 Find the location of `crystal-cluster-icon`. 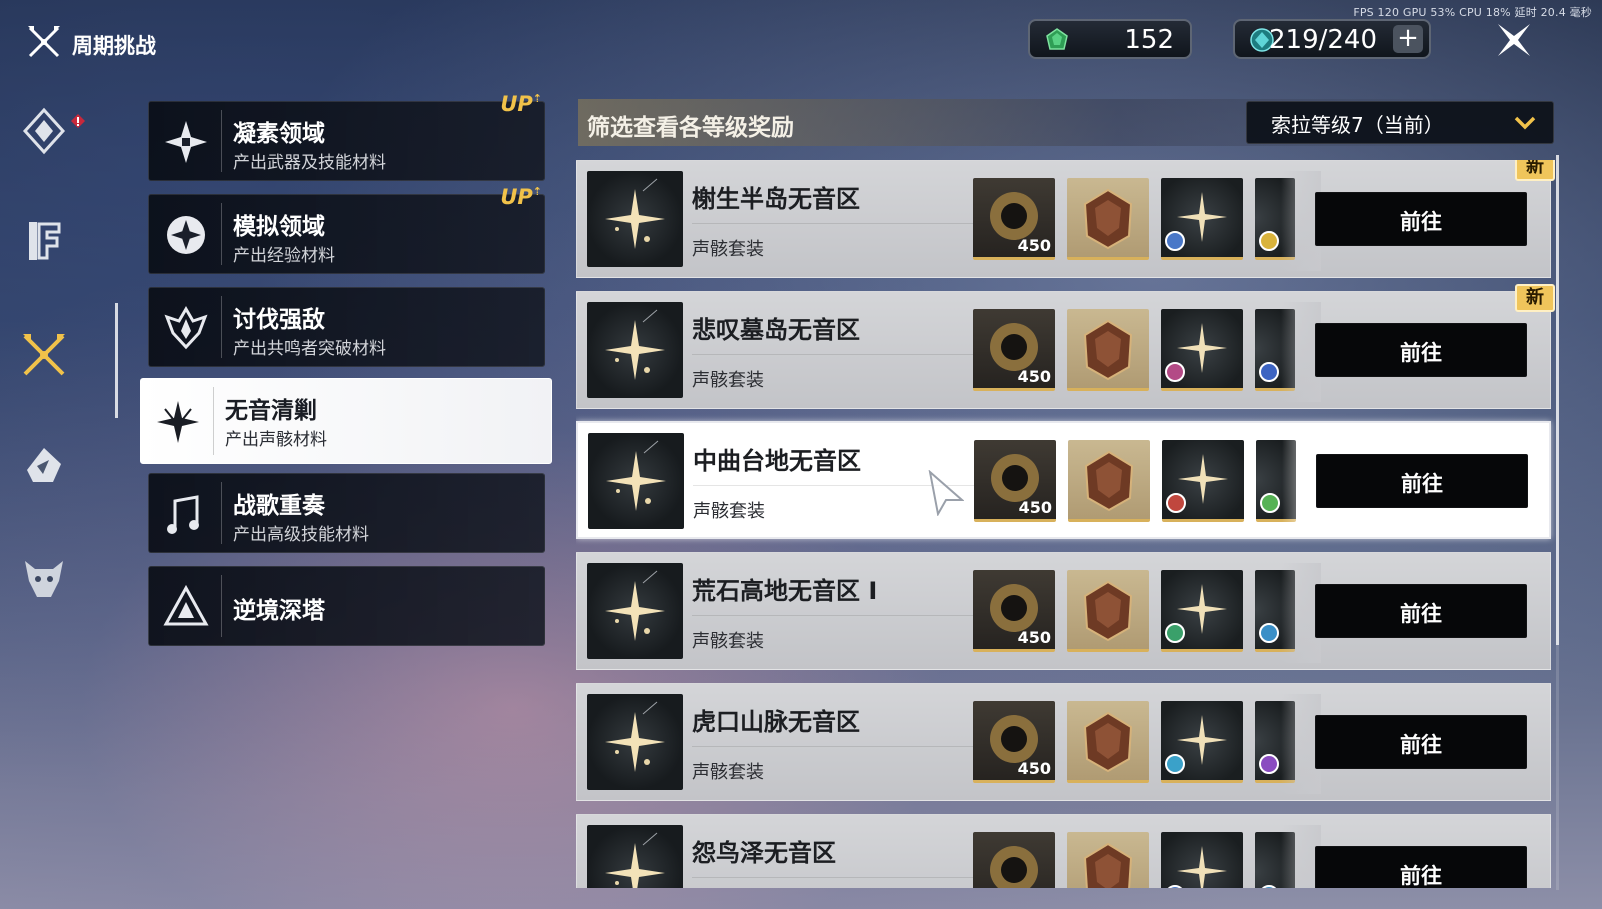

crystal-cluster-icon is located at coordinates (186, 142).